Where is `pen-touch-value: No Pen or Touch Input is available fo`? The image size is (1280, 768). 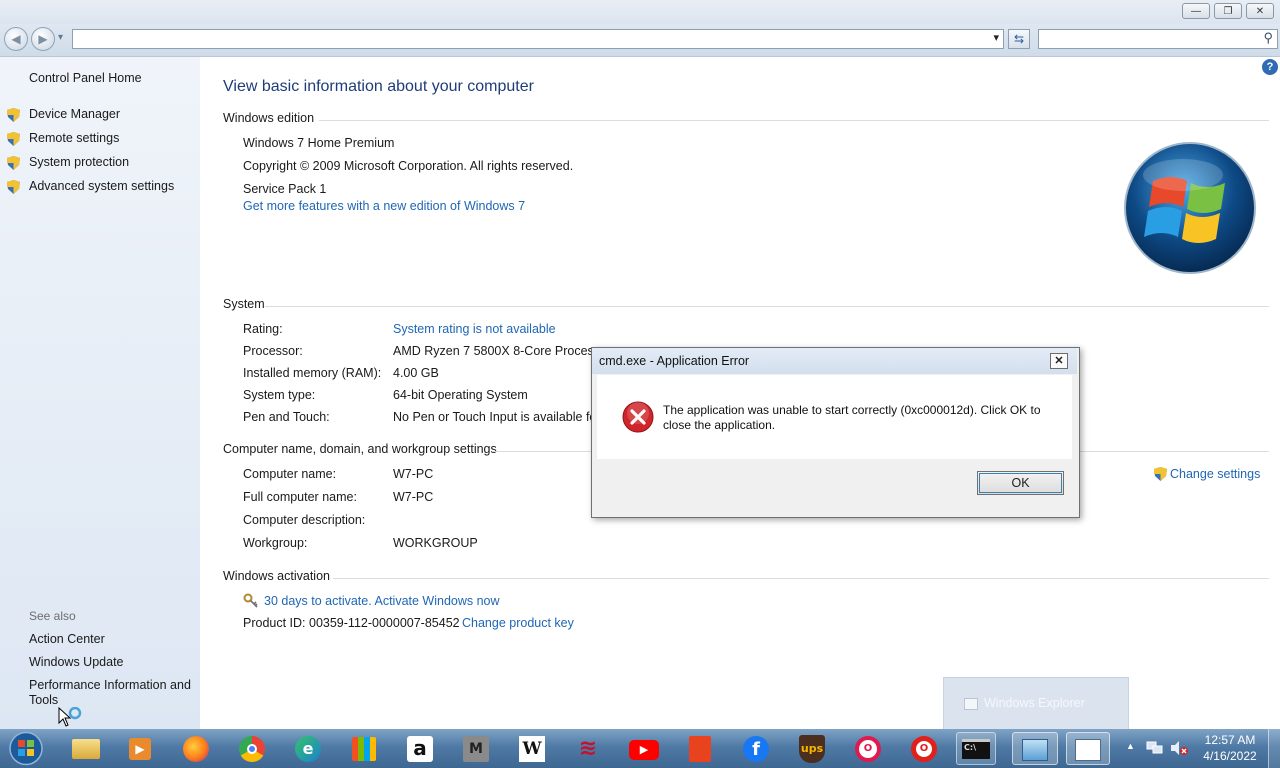
pen-touch-value: No Pen or Touch Input is available fo is located at coordinates (495, 417).